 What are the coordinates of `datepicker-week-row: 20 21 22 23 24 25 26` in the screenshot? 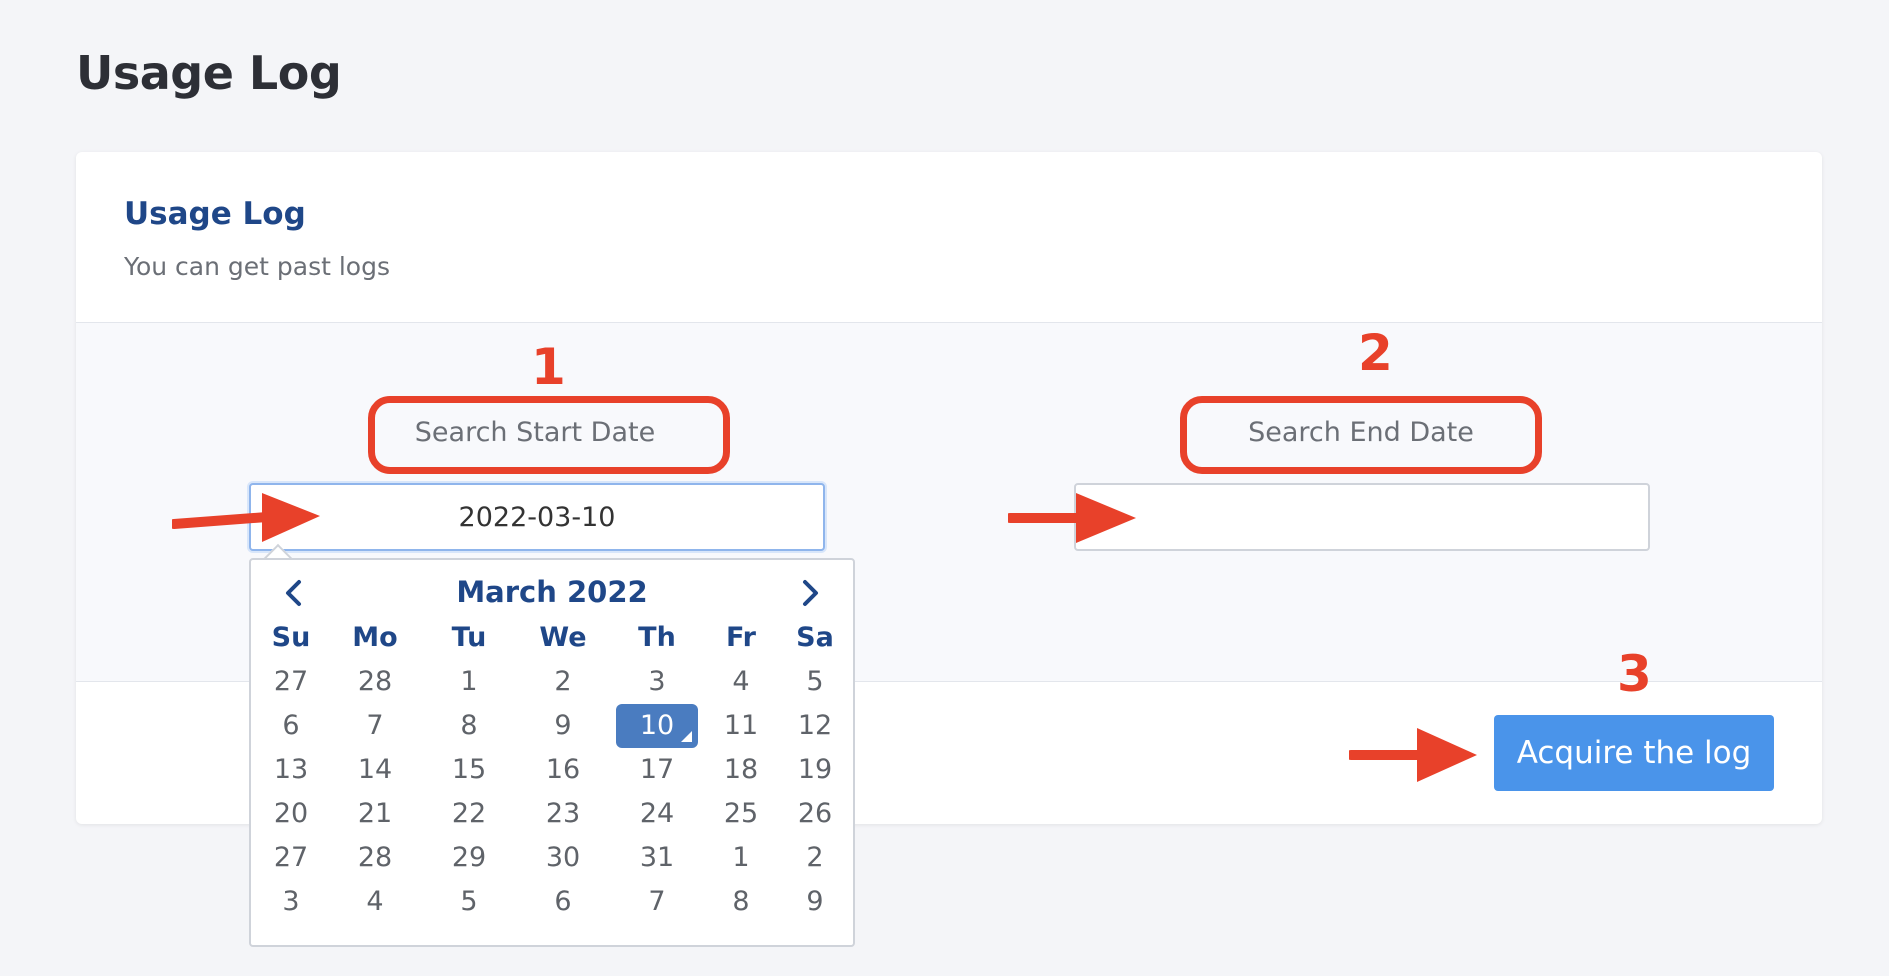 It's located at (552, 814).